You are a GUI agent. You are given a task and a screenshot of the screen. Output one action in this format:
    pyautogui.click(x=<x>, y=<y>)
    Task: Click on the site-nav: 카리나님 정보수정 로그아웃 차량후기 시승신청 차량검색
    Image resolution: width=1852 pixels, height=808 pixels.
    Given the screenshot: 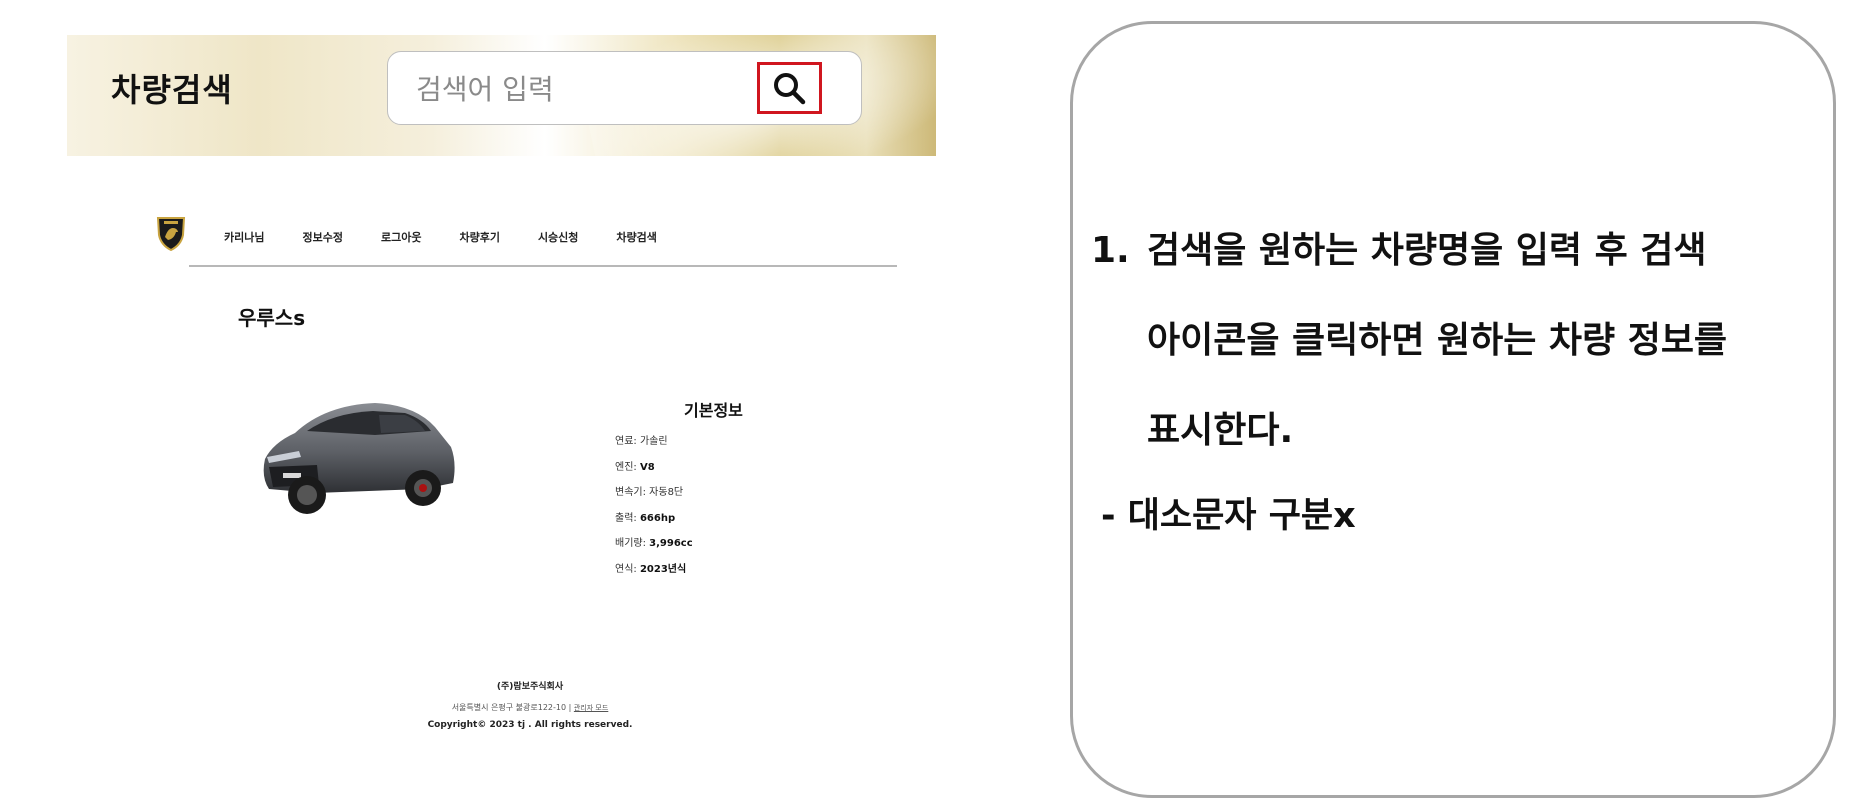 What is the action you would take?
    pyautogui.click(x=459, y=237)
    